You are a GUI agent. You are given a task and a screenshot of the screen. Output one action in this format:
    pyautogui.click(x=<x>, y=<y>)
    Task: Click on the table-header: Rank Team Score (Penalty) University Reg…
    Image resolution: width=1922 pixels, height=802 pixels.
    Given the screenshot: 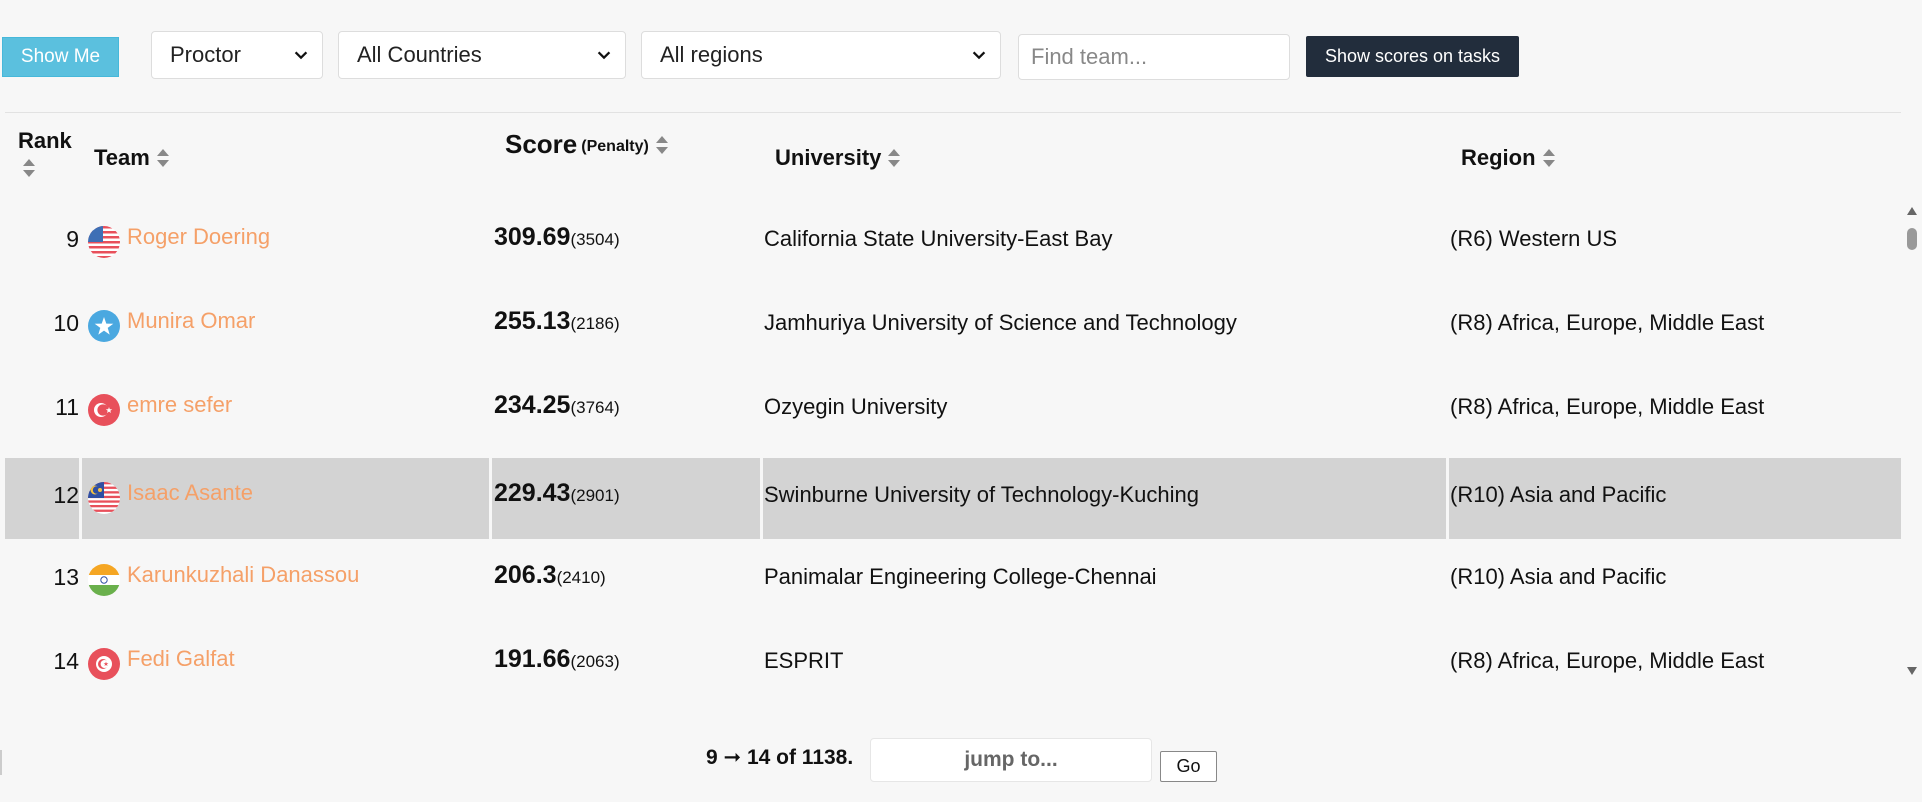 What is the action you would take?
    pyautogui.click(x=953, y=153)
    